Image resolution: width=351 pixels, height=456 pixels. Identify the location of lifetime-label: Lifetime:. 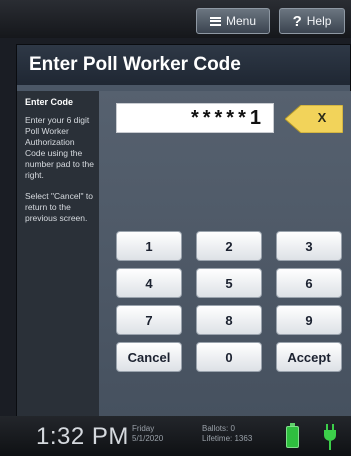
(217, 439).